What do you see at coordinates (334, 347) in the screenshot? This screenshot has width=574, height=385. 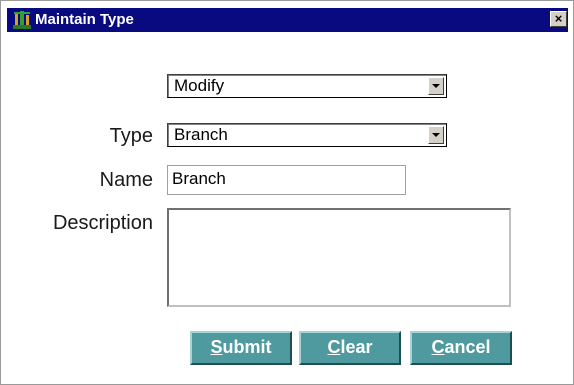 I see `clear-mnemonic: C` at bounding box center [334, 347].